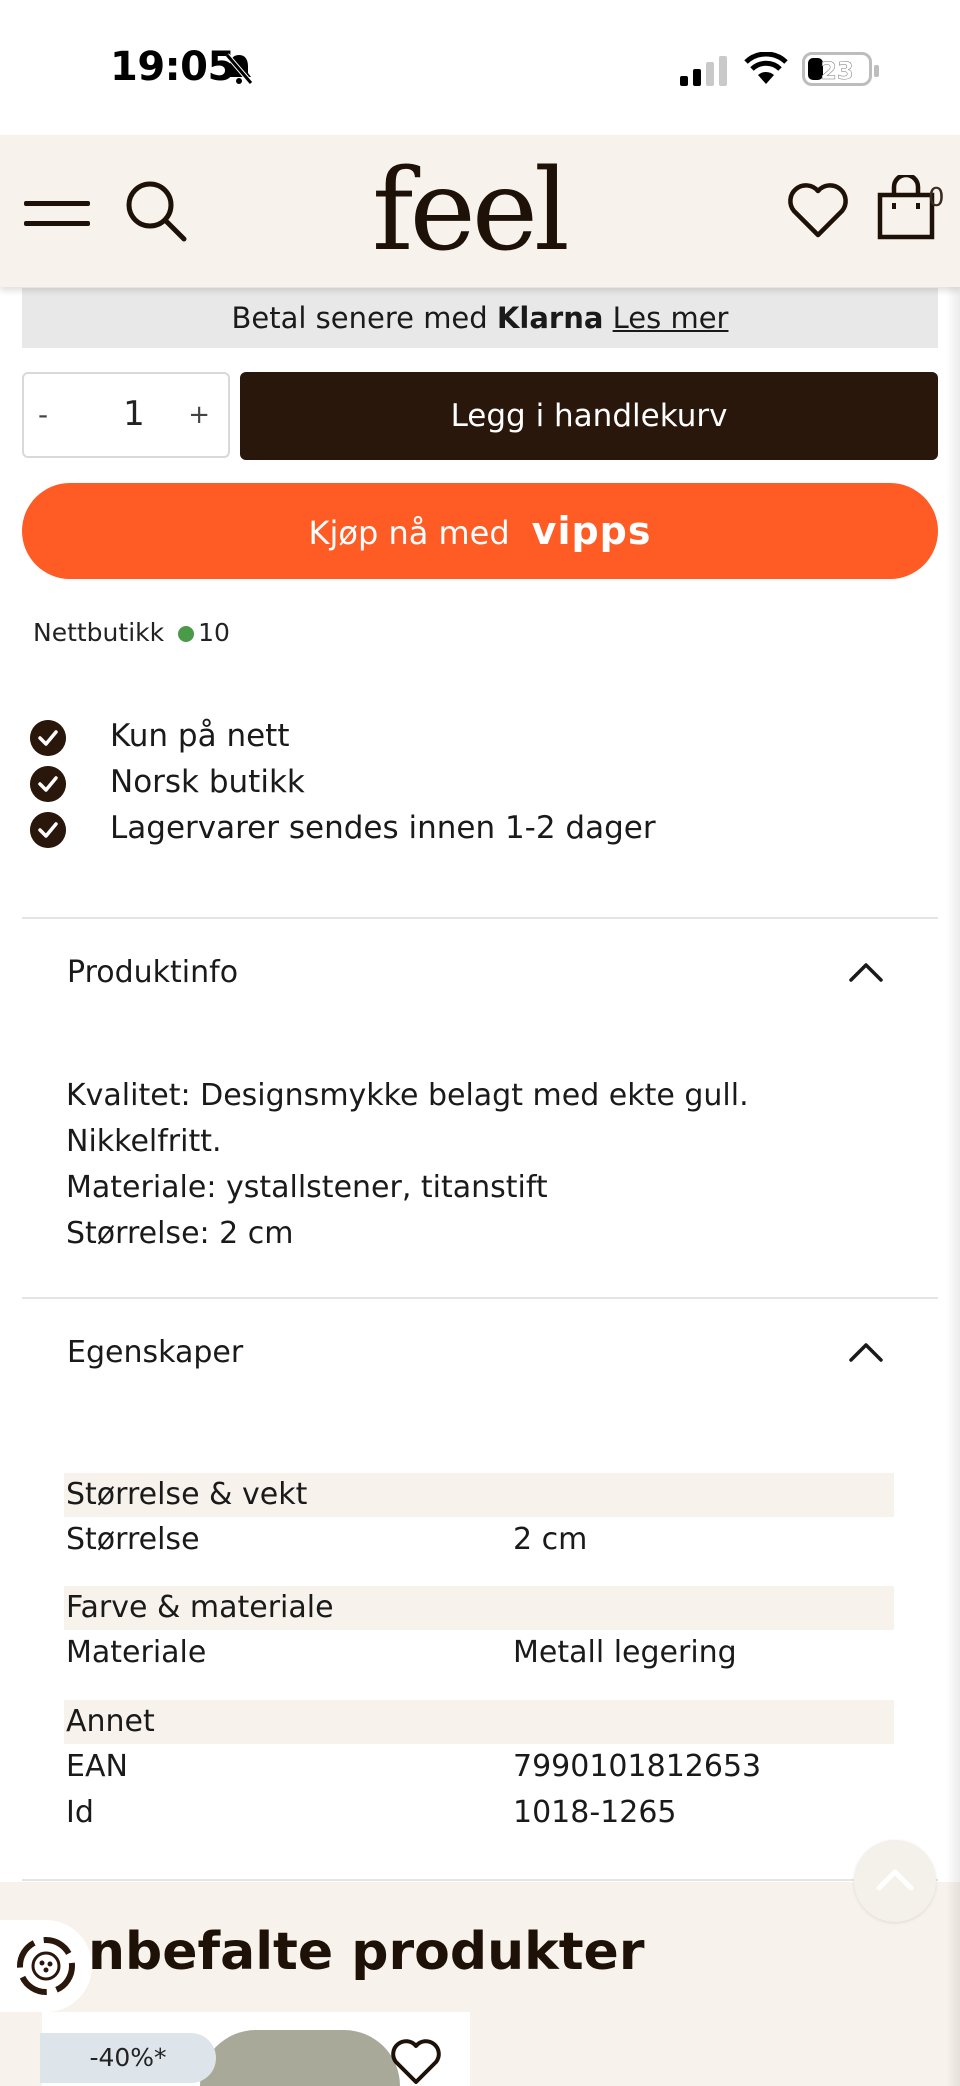 Image resolution: width=960 pixels, height=2086 pixels. I want to click on stock-count: 10, so click(214, 632).